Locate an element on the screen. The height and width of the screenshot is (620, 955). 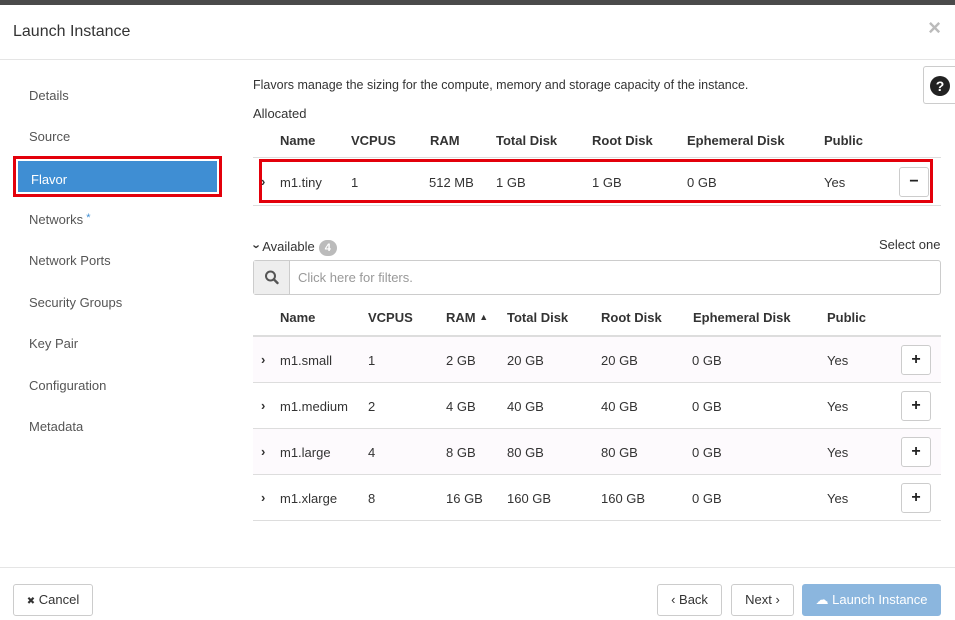
sidebar-item-label: Networks is located at coordinates (56, 219).